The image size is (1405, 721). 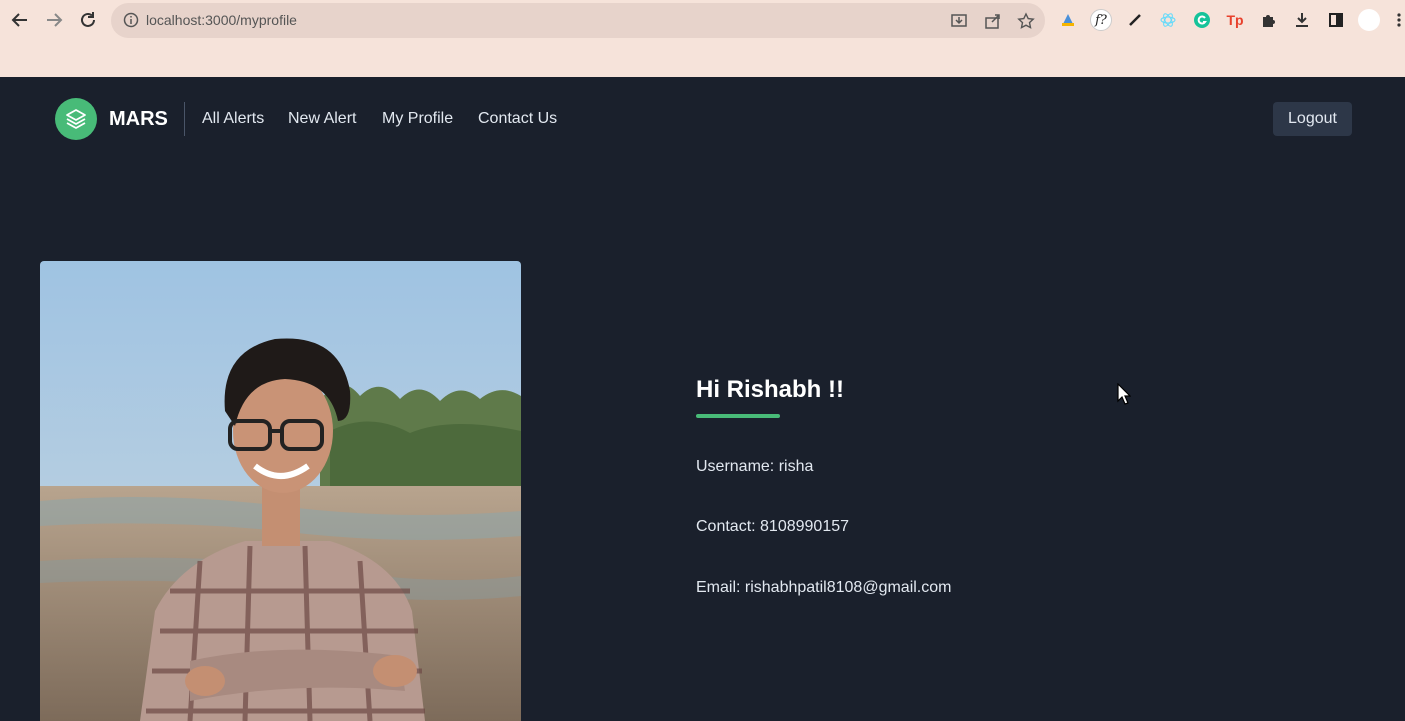 What do you see at coordinates (1269, 20) in the screenshot?
I see `extensions-puzzle-icon` at bounding box center [1269, 20].